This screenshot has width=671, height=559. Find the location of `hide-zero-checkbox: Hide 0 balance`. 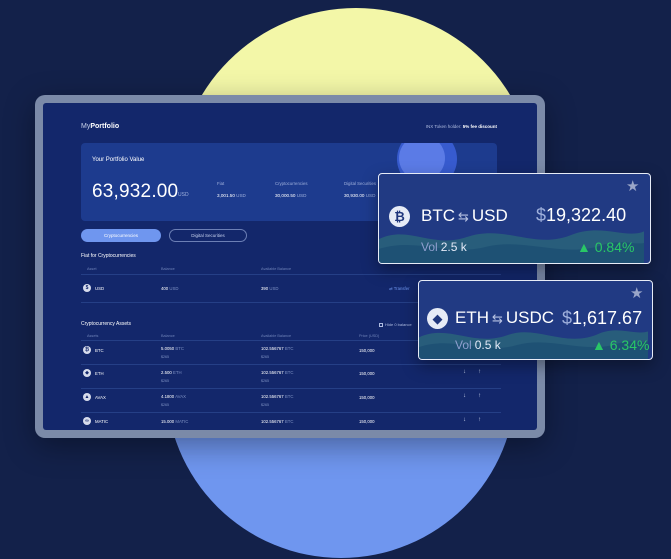

hide-zero-checkbox: Hide 0 balance is located at coordinates (395, 324).